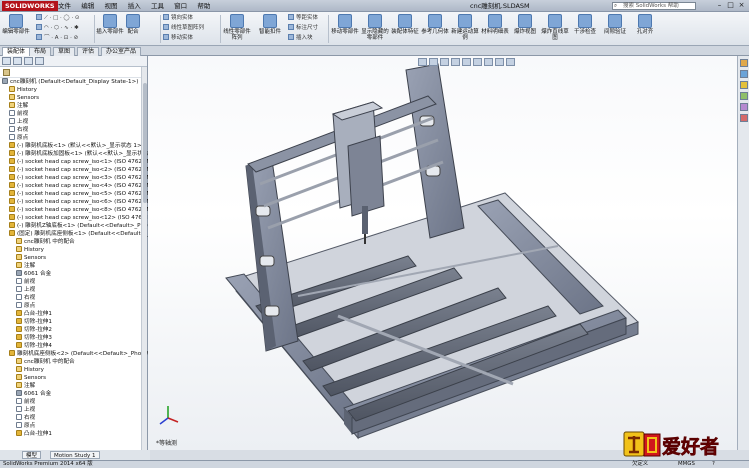 This screenshot has height=468, width=749. I want to click on menu-edit: 编辑, so click(87, 6).